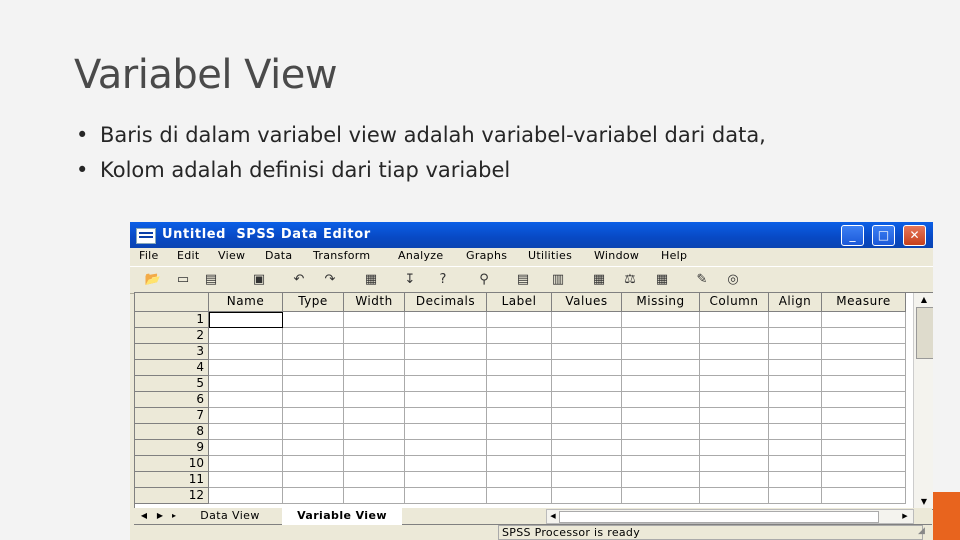 The width and height of the screenshot is (960, 540). Describe the element at coordinates (146, 236) in the screenshot. I see `spss-grid-icon` at that location.